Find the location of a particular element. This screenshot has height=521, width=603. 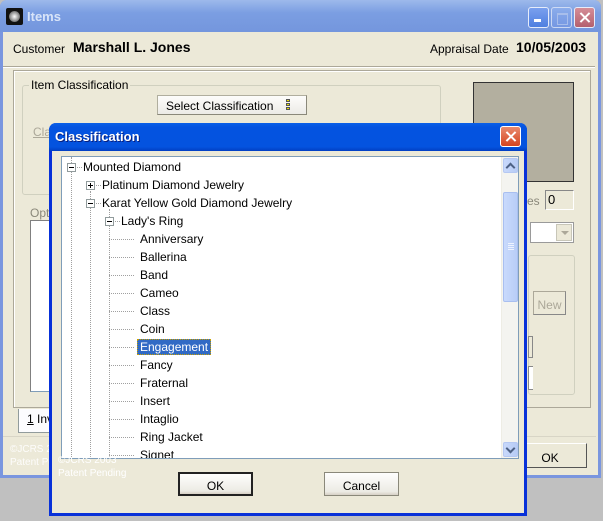

new-button-label: New is located at coordinates (549, 305).